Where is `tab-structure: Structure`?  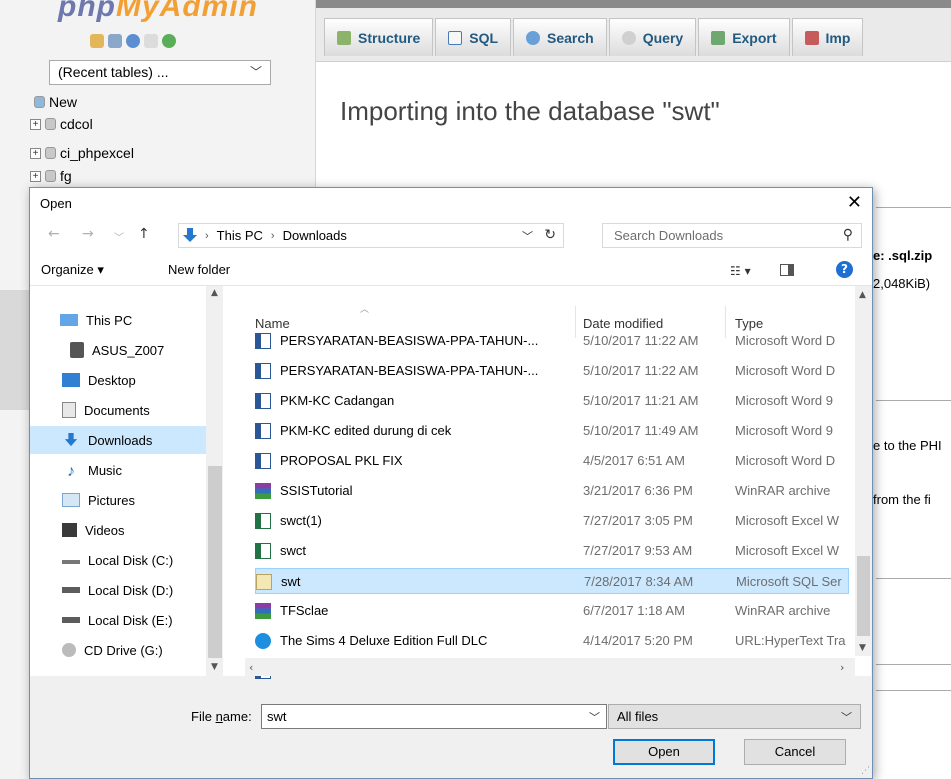
tab-structure: Structure is located at coordinates (379, 37).